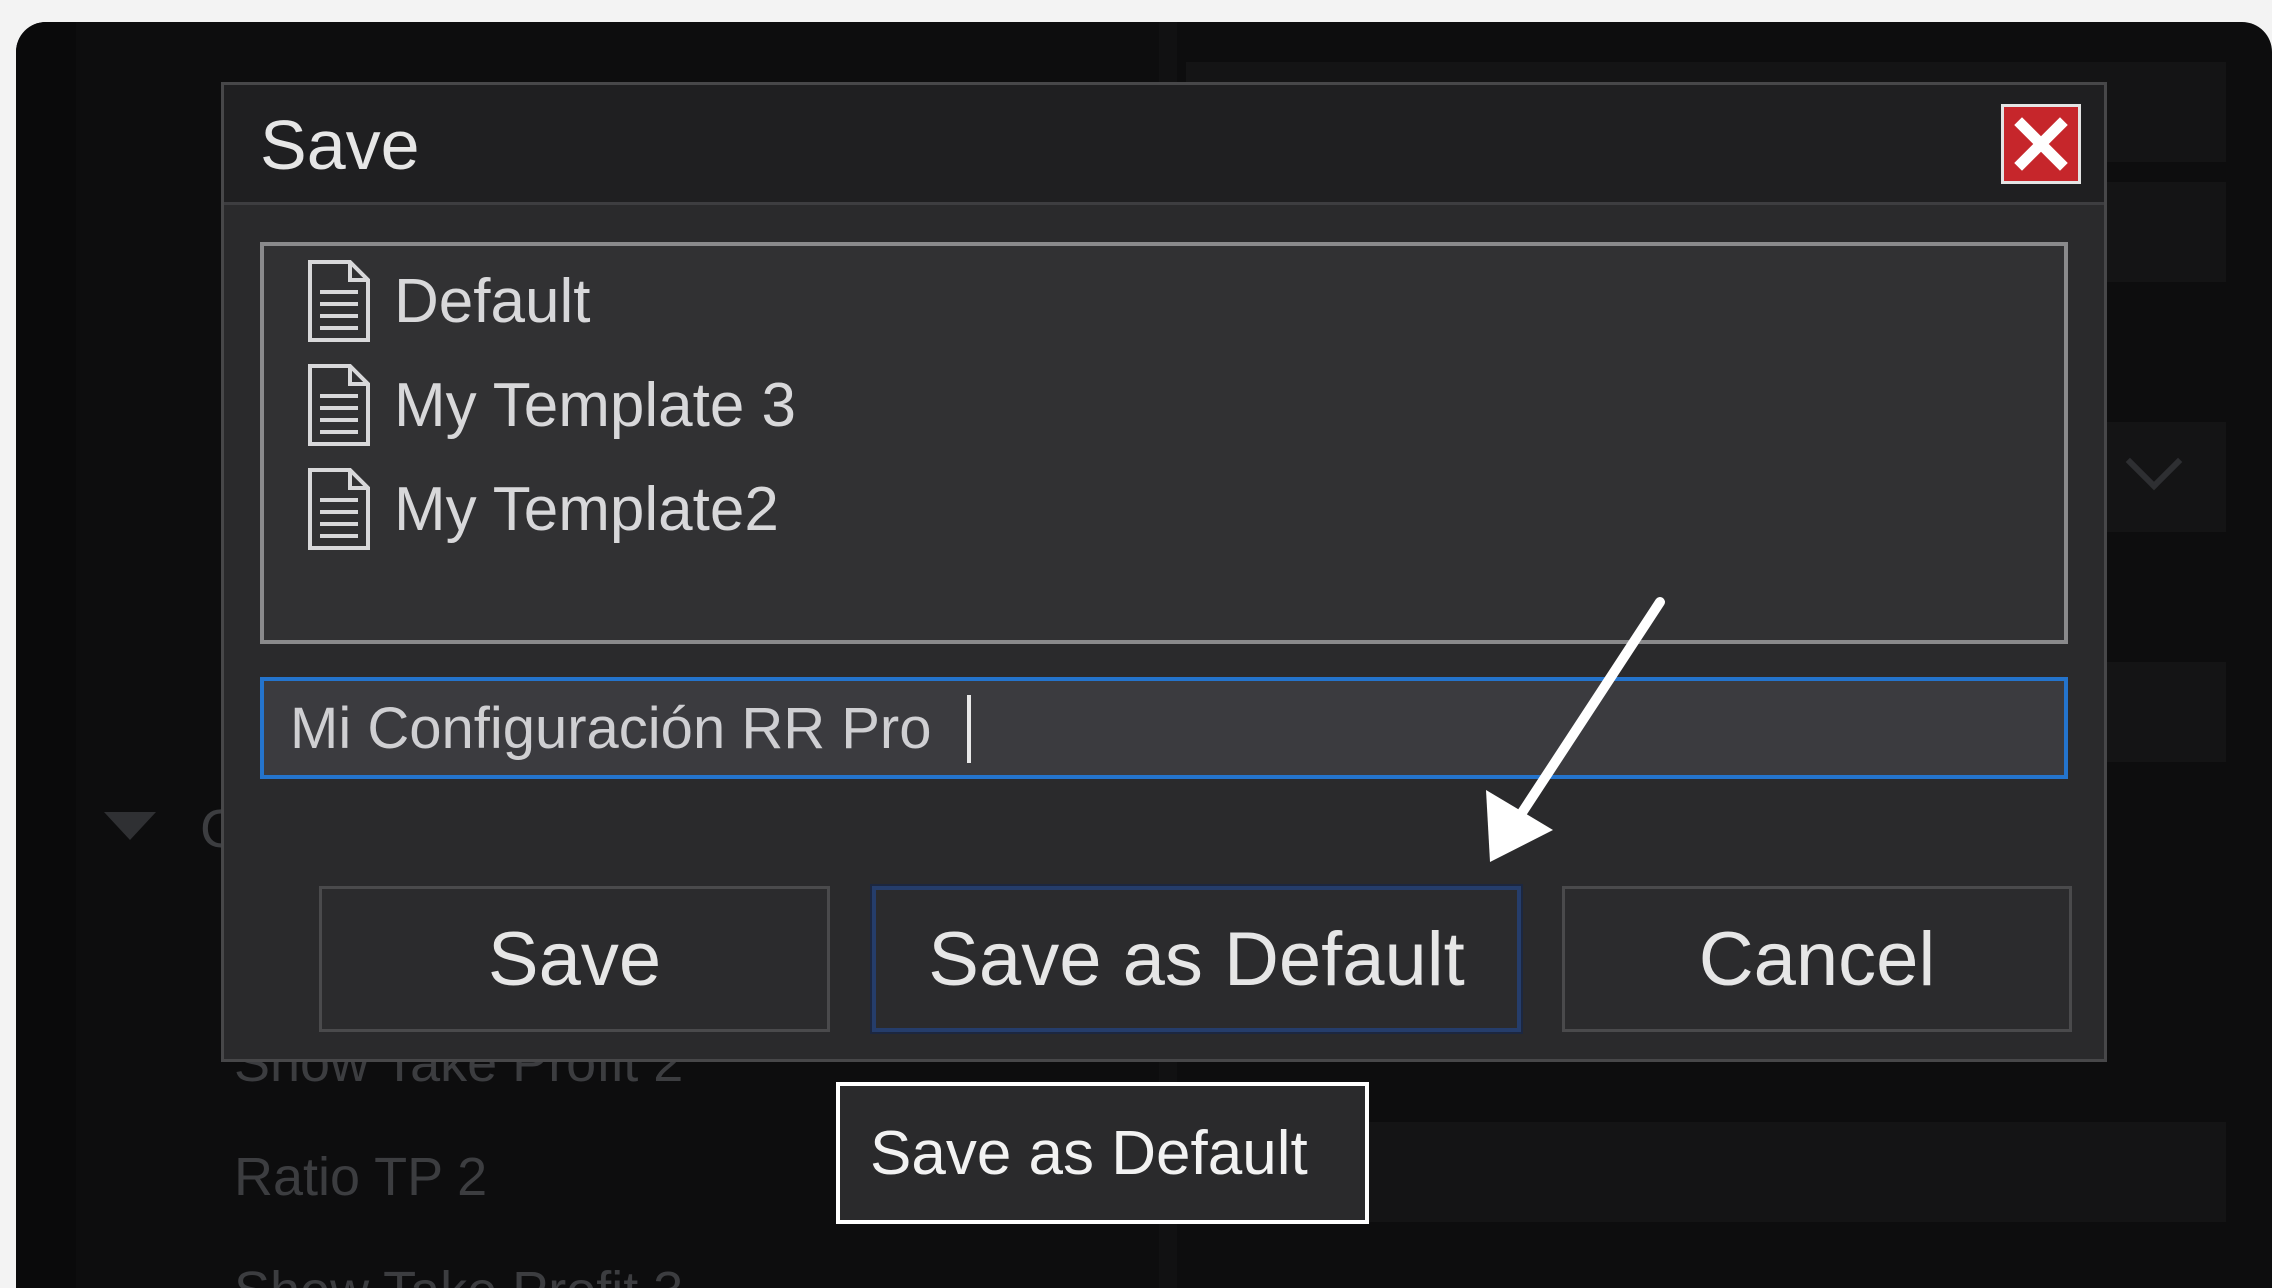  Describe the element at coordinates (361, 1177) in the screenshot. I see `background-setting-label: Ratio TP 2` at that location.